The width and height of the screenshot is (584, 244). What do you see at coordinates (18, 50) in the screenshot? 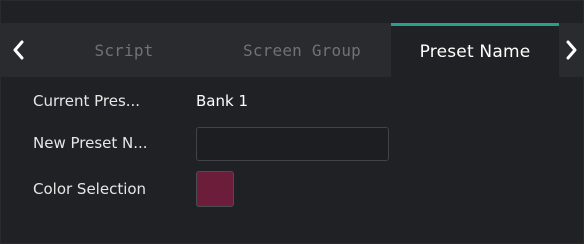
I see `chevron-left-icon` at bounding box center [18, 50].